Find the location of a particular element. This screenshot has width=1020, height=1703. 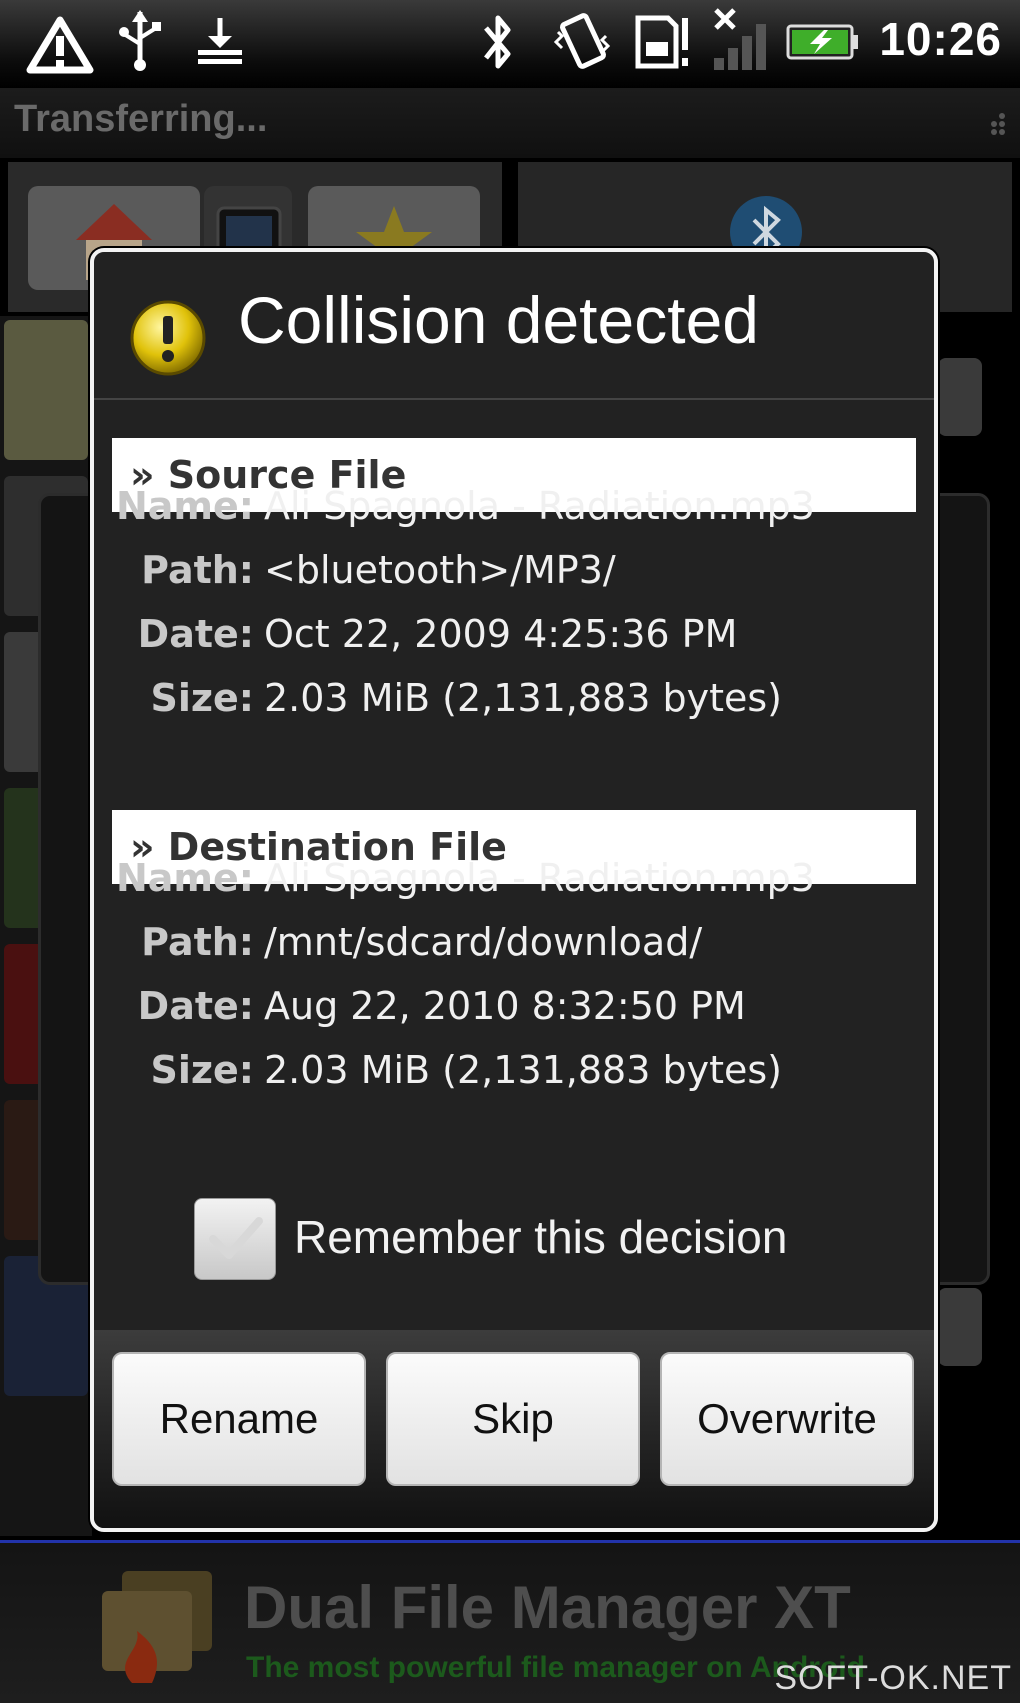

status-bar: 10:26 is located at coordinates (510, 44).